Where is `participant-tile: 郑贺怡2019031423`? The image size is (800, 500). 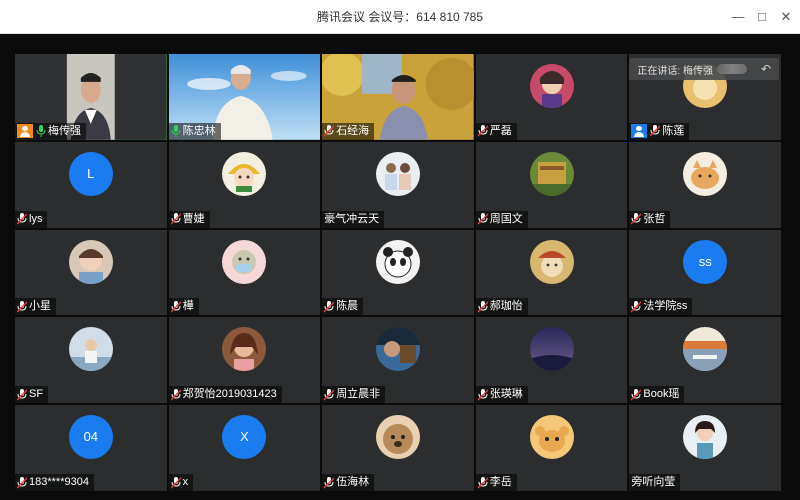 participant-tile: 郑贺怡2019031423 is located at coordinates (244, 360).